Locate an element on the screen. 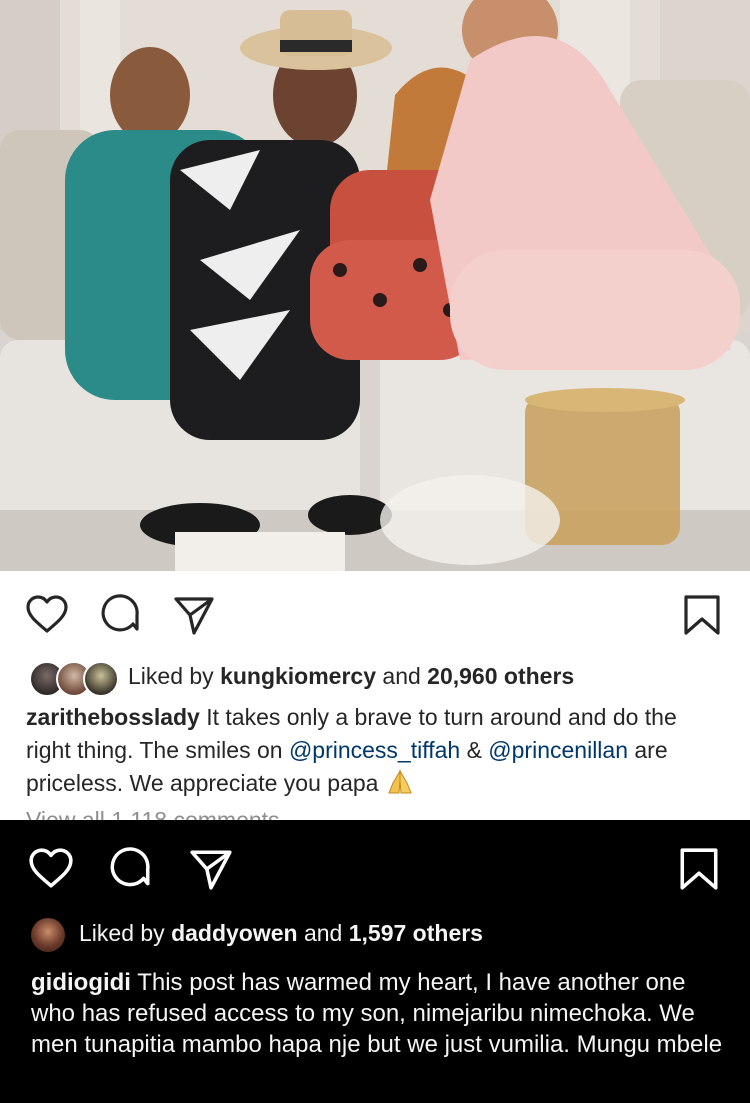 The height and width of the screenshot is (1103, 750). likes-text: Liked by daddyowen and 1,597 others is located at coordinates (281, 933).